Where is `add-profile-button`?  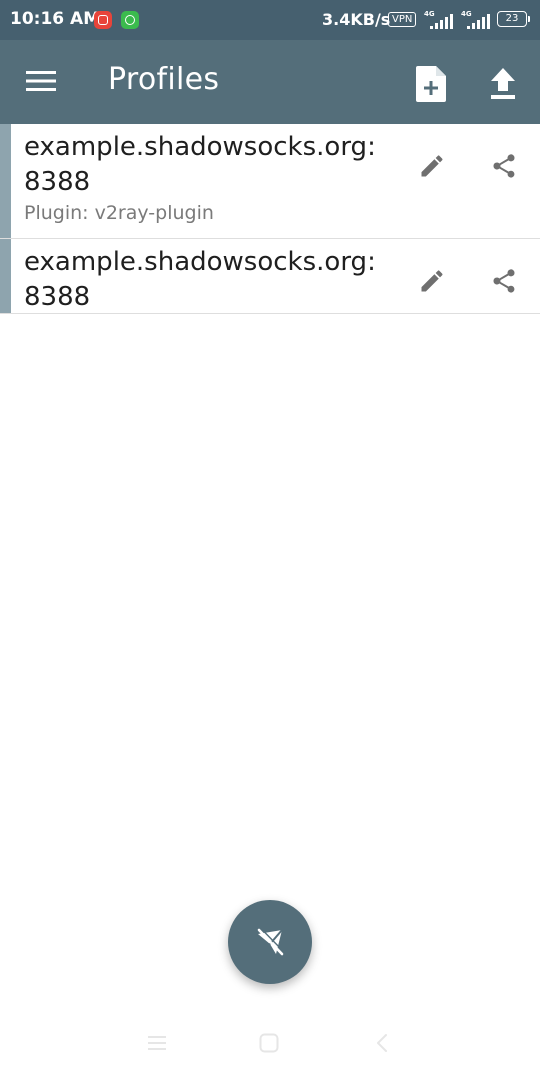 add-profile-button is located at coordinates (432, 84).